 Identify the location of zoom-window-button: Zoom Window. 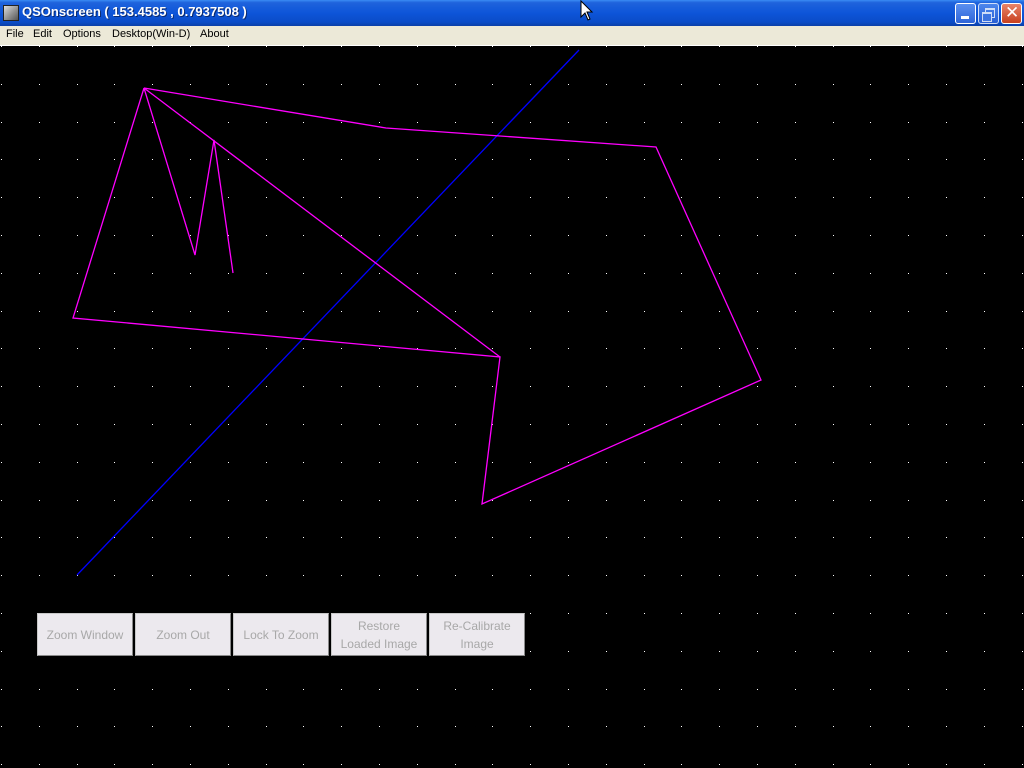
(85, 634).